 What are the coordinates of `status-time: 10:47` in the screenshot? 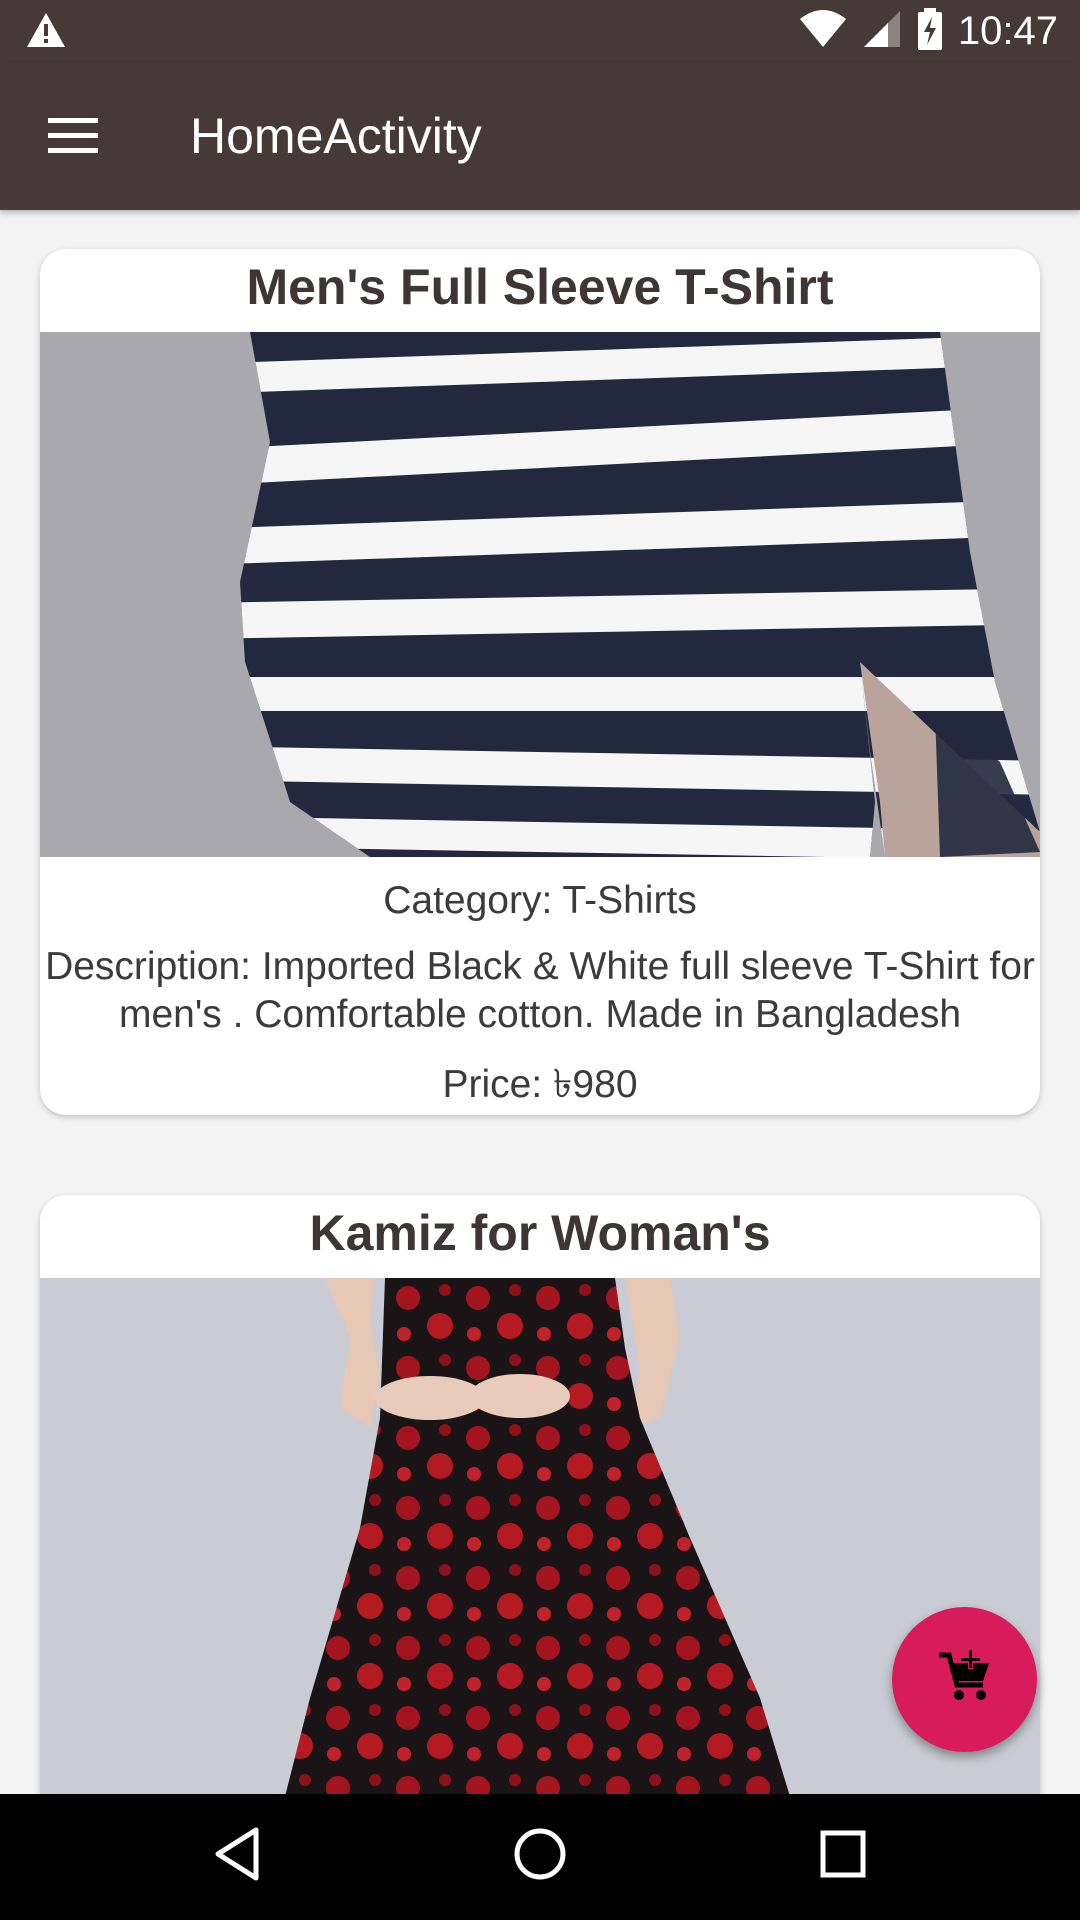 It's located at (1007, 31).